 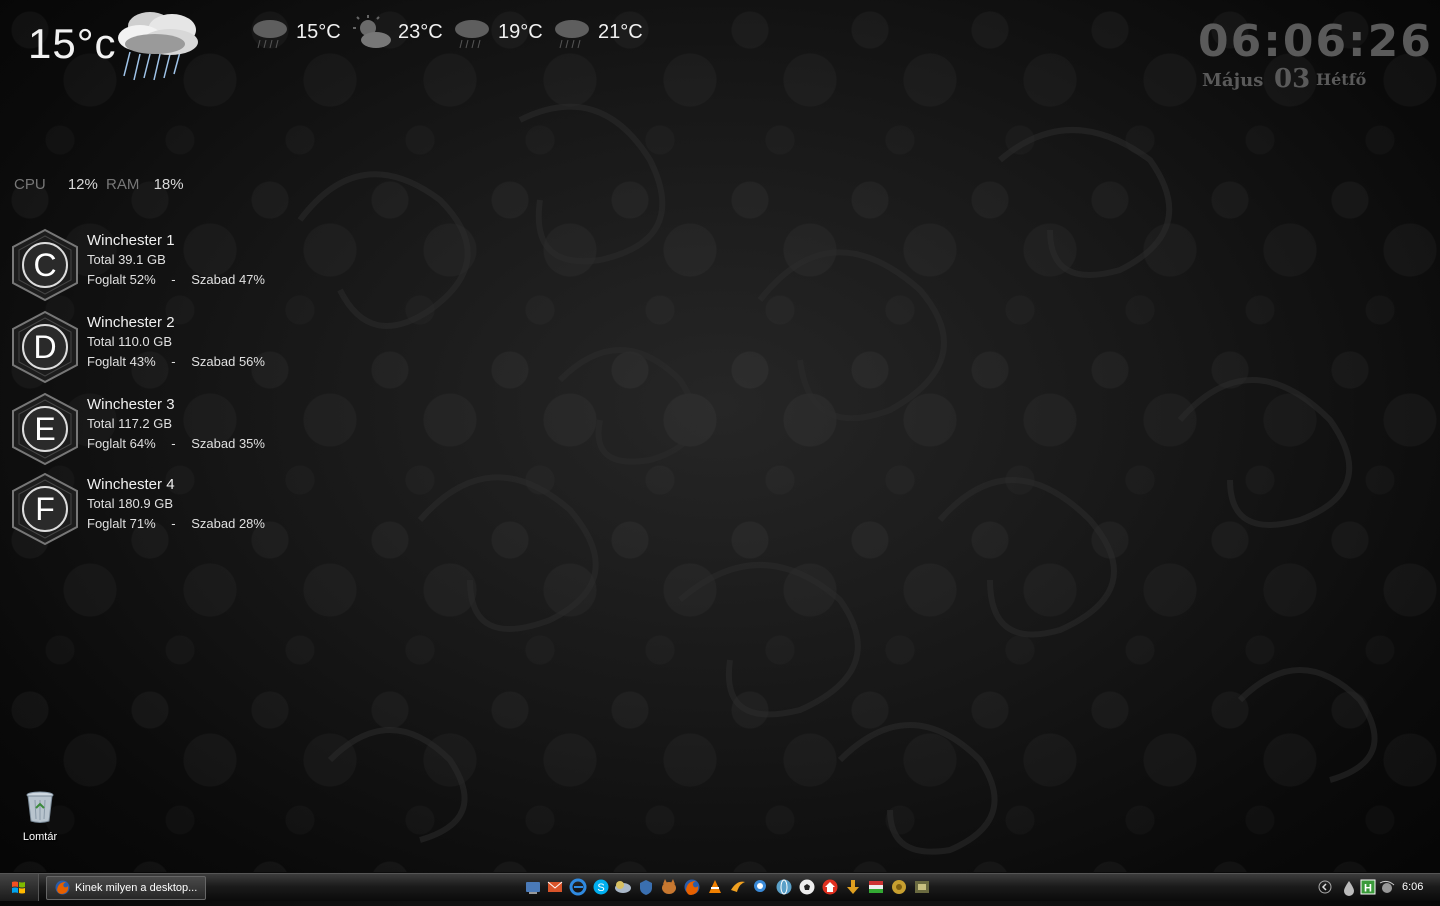 I want to click on drive-name: Winchester 4, so click(x=131, y=484).